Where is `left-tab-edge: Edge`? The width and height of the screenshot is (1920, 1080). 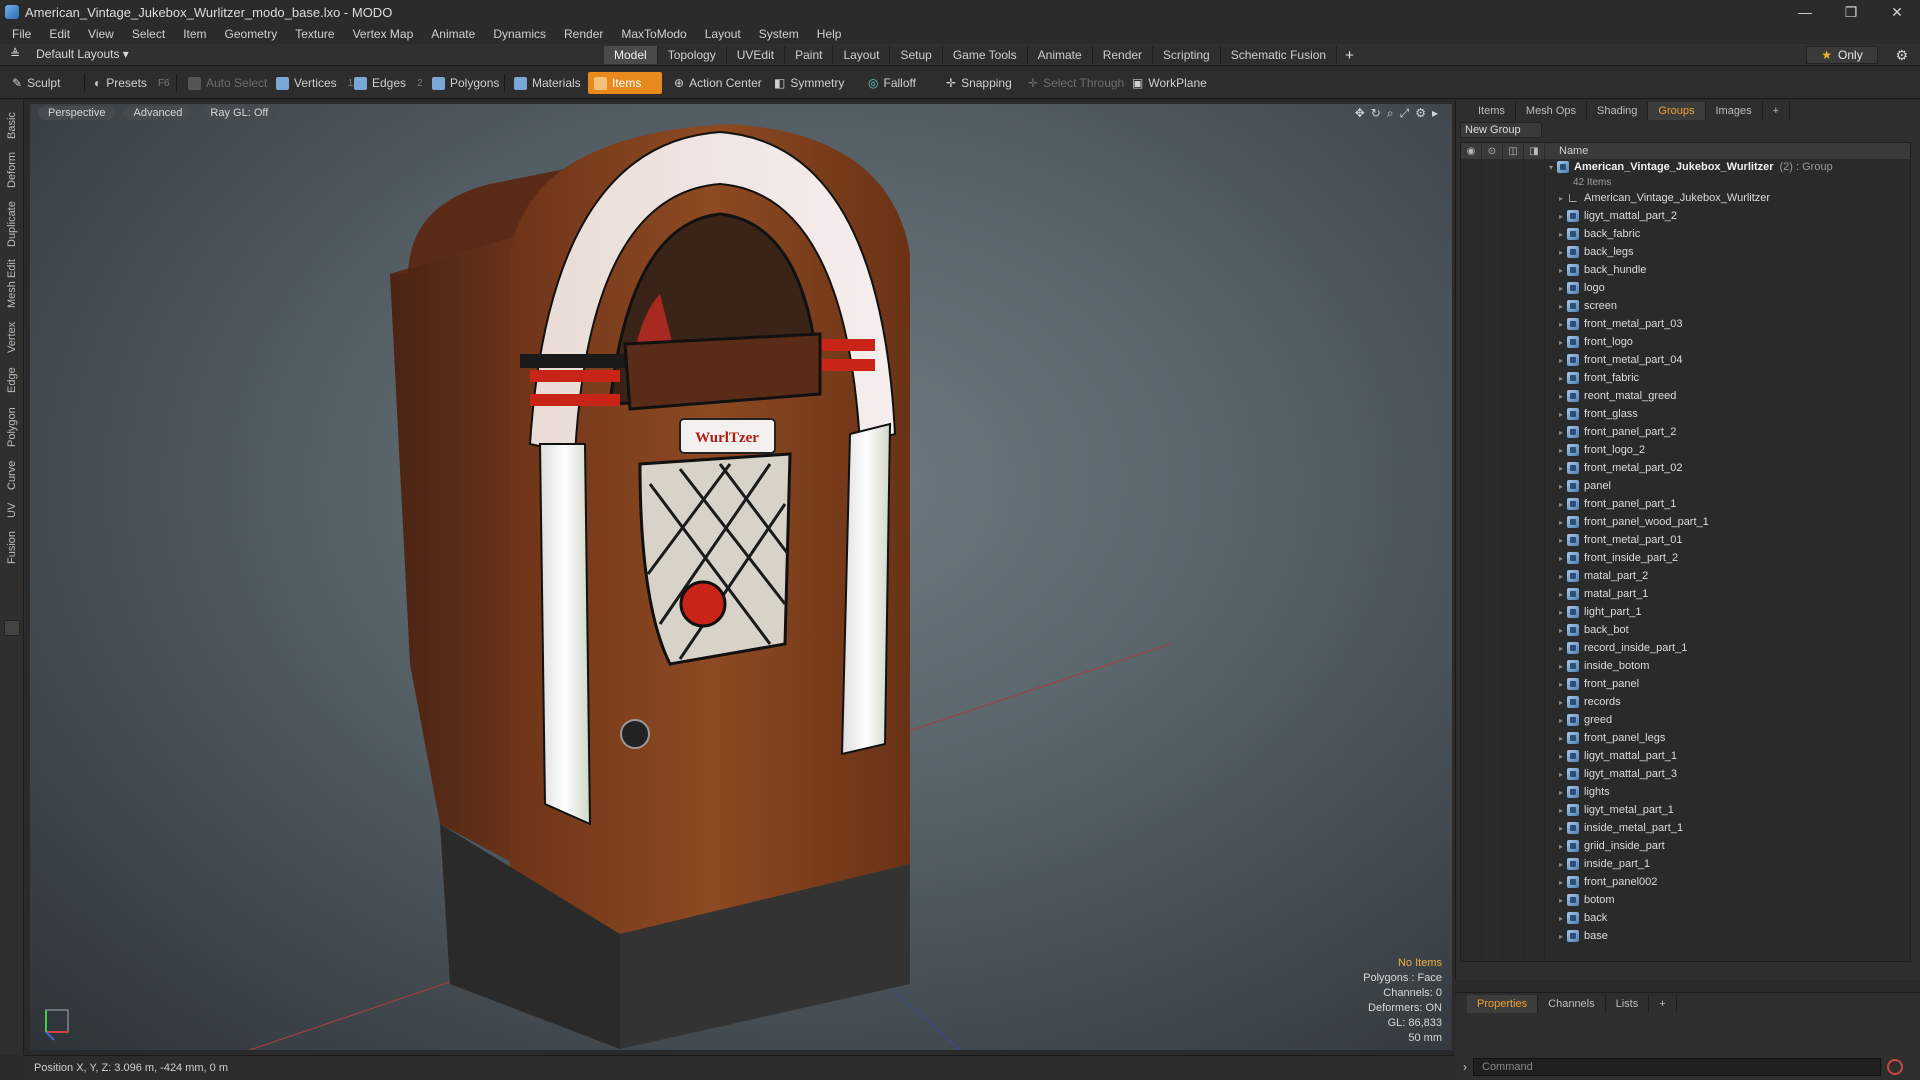
left-tab-edge: Edge is located at coordinates (12, 380).